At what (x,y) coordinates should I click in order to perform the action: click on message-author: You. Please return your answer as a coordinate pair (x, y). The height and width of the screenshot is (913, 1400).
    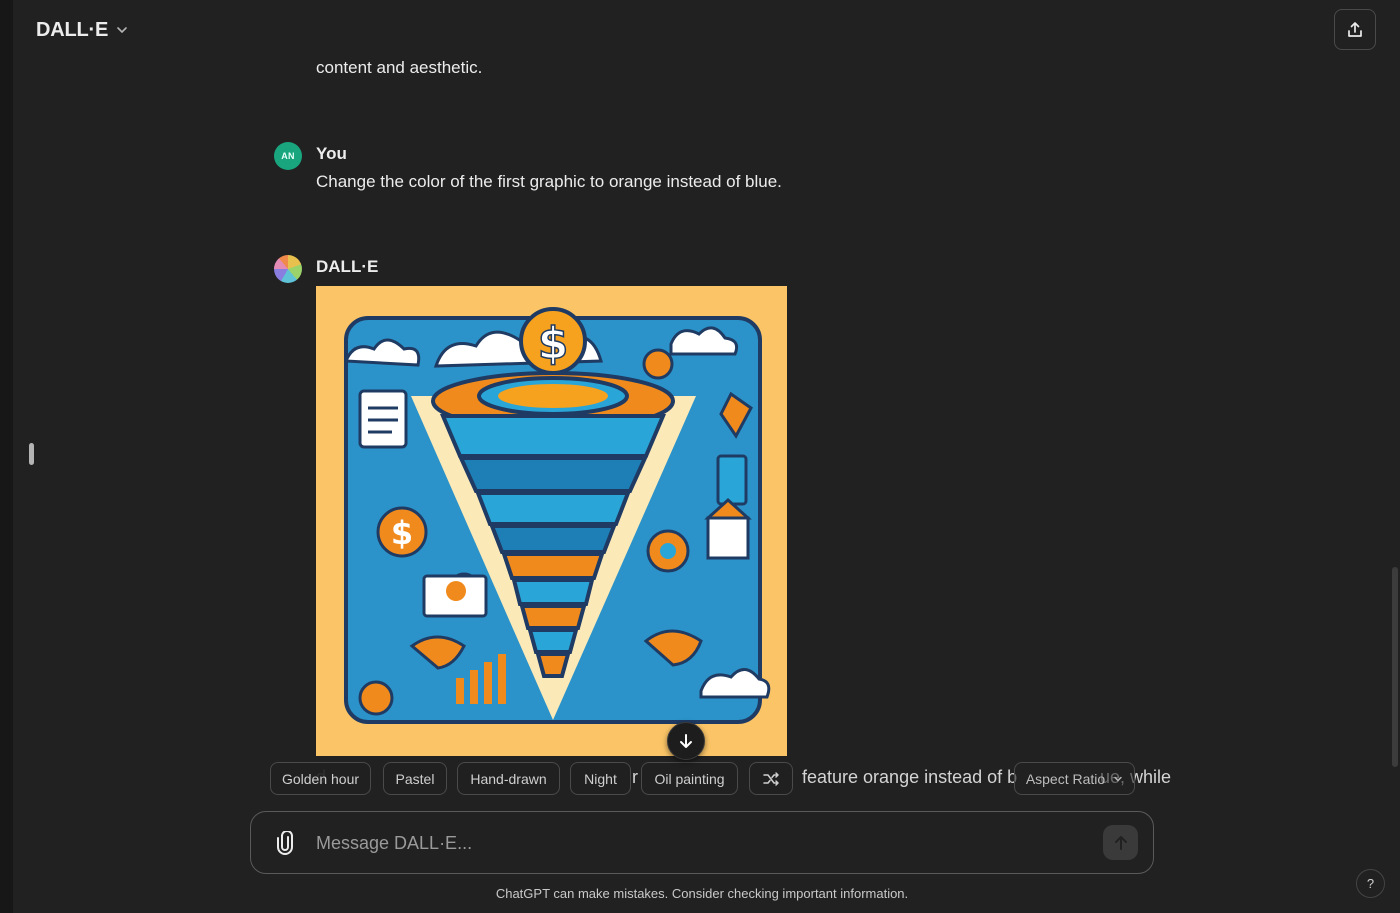
    Looking at the image, I should click on (331, 153).